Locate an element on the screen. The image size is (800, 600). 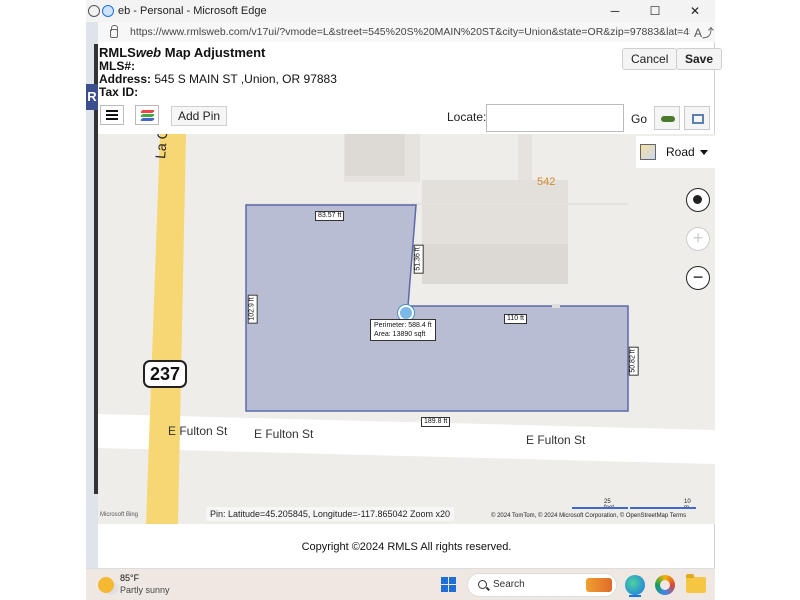
minimize-button: ─ is located at coordinates (615, 11).